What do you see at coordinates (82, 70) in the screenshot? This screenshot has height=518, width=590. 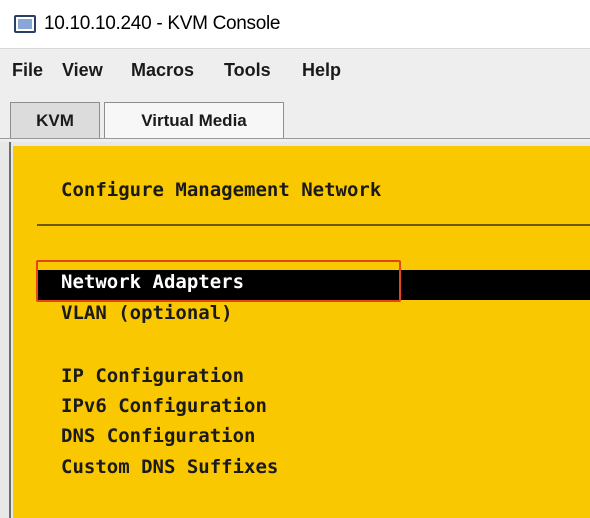 I see `menu-view: View` at bounding box center [82, 70].